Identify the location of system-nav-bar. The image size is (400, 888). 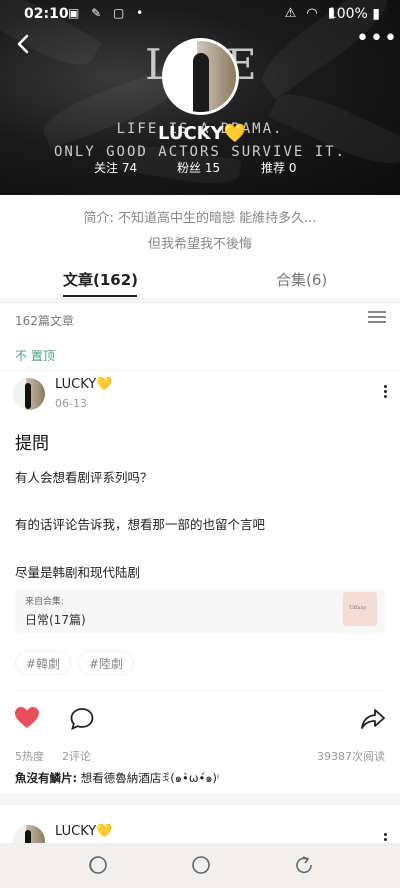
(200, 865).